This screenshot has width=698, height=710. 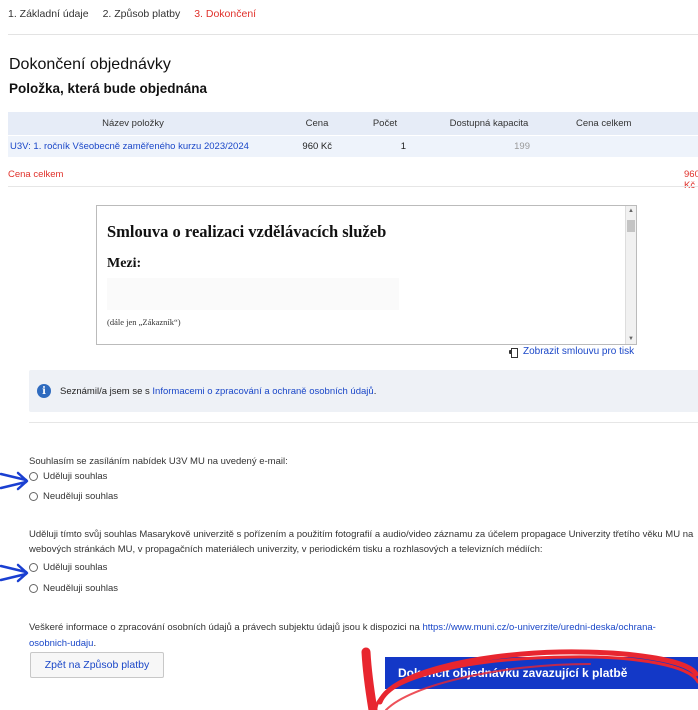 I want to click on contract-title: Smlouva o realizaci vzdělávacích služeb, so click(x=247, y=231).